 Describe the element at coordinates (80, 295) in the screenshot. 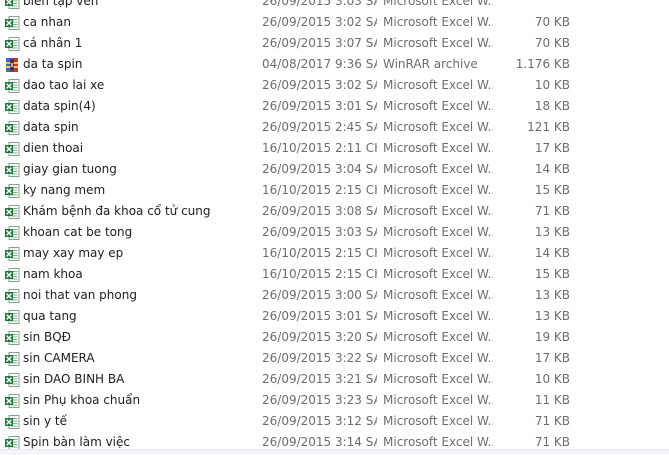

I see `file-name: noi that van phong` at that location.